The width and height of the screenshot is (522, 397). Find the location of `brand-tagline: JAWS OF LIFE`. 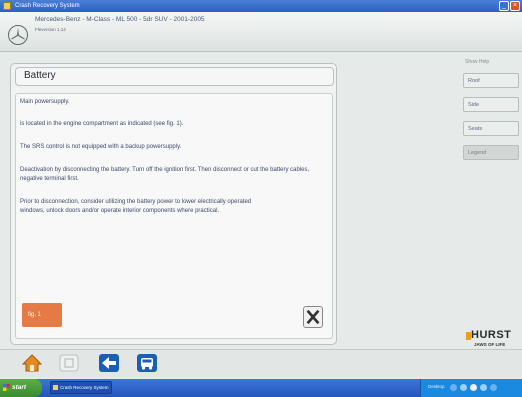

brand-tagline: JAWS OF LIFE is located at coordinates (490, 344).